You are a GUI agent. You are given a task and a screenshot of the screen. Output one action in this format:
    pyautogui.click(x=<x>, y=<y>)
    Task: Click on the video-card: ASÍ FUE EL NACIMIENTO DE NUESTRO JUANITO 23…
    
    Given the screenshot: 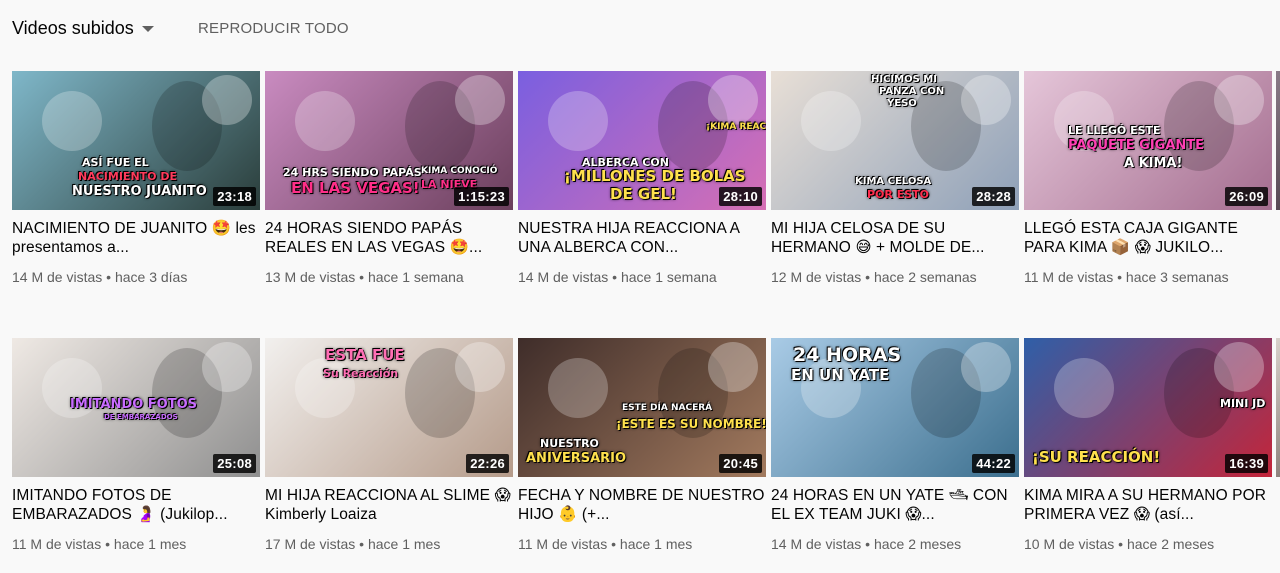 What is the action you would take?
    pyautogui.click(x=136, y=179)
    